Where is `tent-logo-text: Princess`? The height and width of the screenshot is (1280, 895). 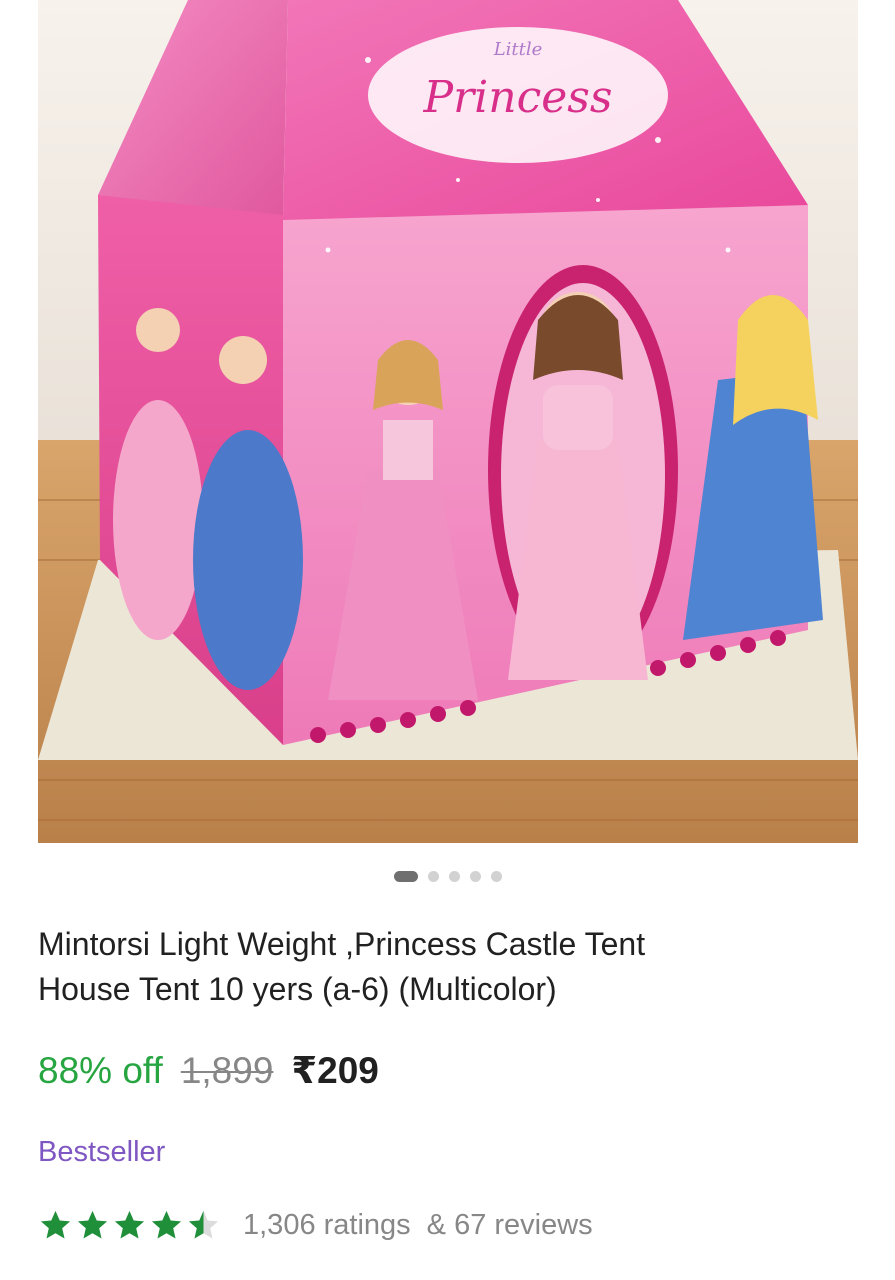
tent-logo-text: Princess is located at coordinates (518, 97).